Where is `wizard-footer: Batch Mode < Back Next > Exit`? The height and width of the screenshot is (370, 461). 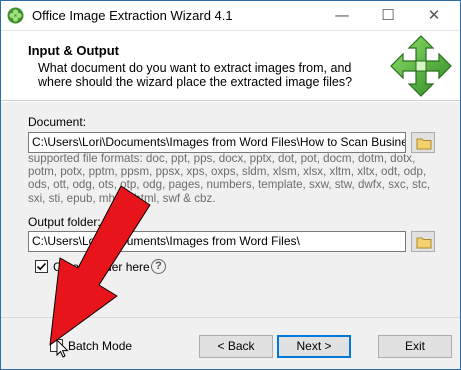
wizard-footer: Batch Mode < Back Next > Exit is located at coordinates (230, 343).